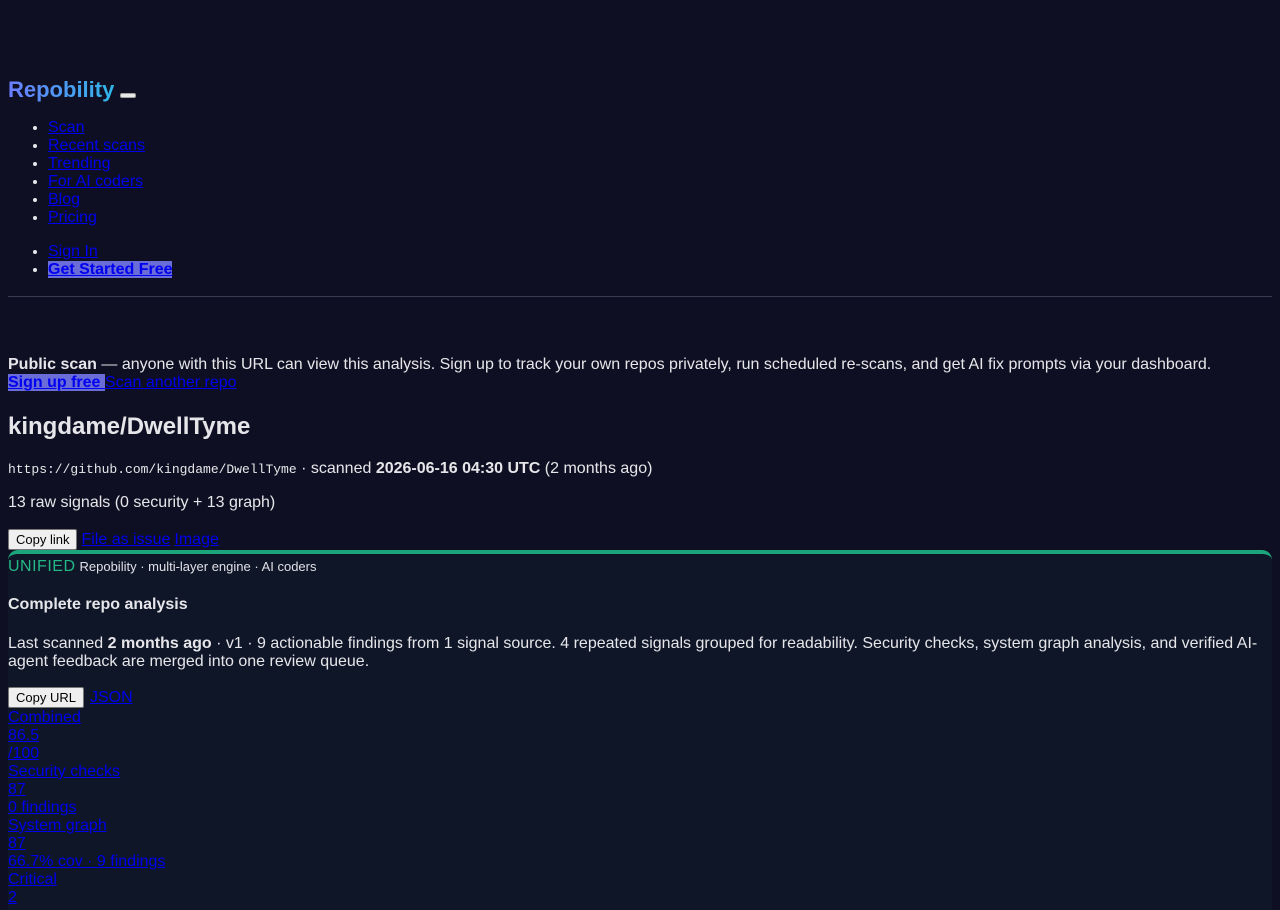 This screenshot has height=910, width=1280. What do you see at coordinates (64, 199) in the screenshot?
I see `nav-link-blog: Blog` at bounding box center [64, 199].